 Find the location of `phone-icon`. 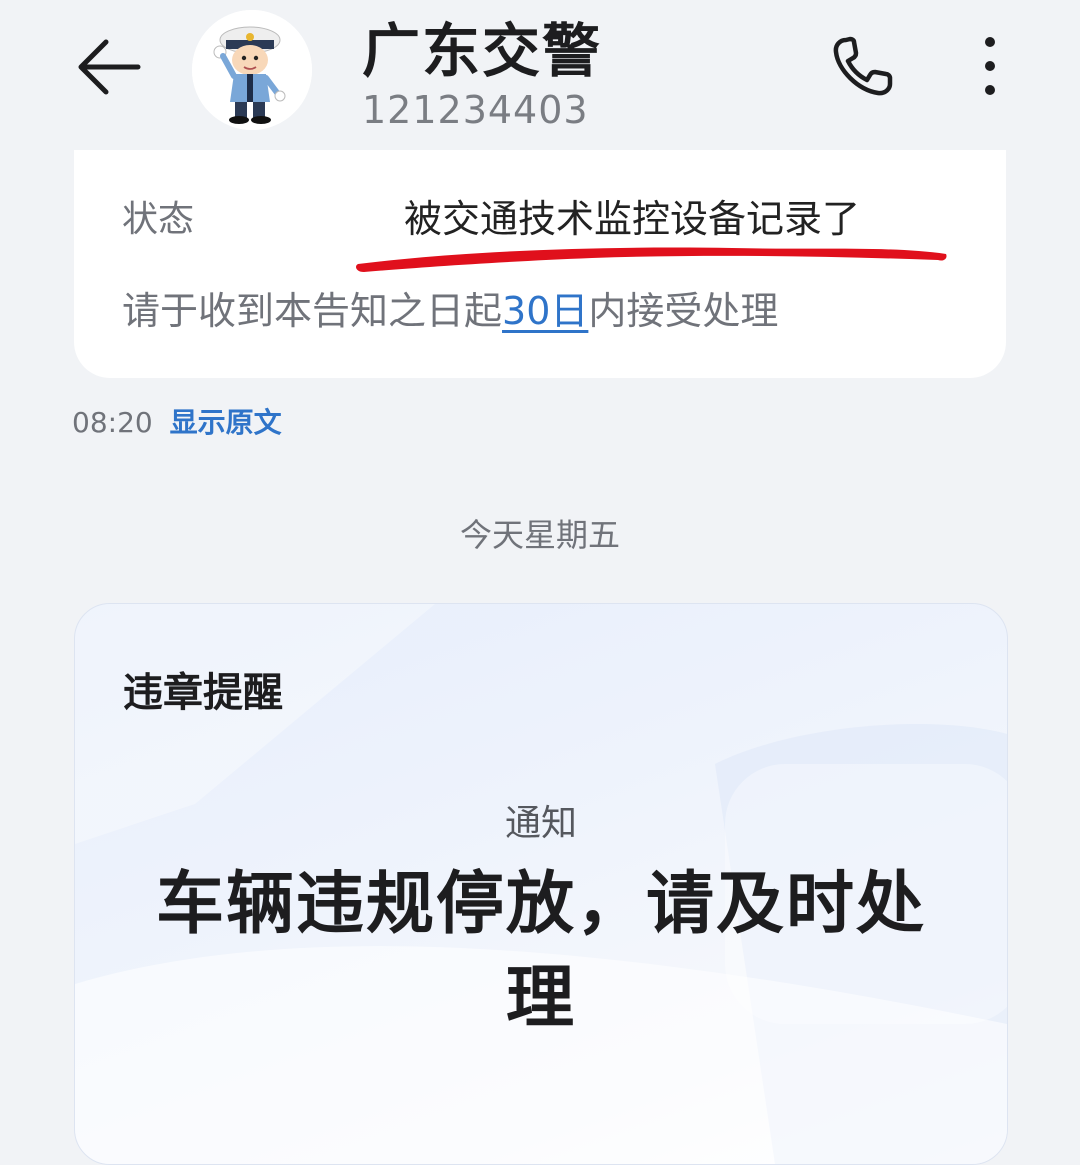

phone-icon is located at coordinates (863, 66).